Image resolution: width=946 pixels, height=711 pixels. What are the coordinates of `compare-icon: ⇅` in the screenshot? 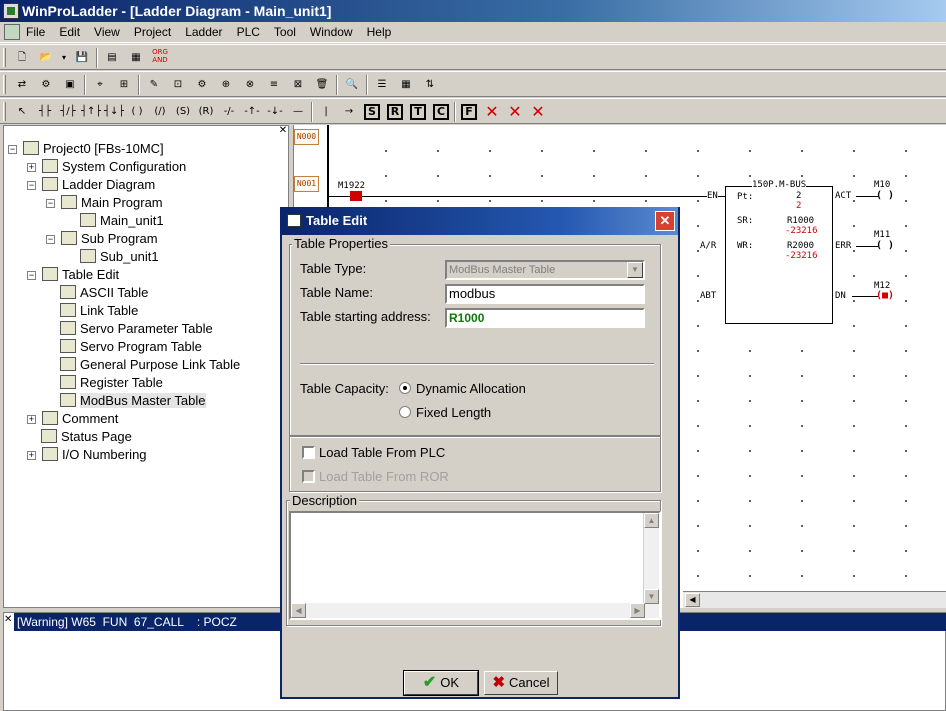 It's located at (430, 85).